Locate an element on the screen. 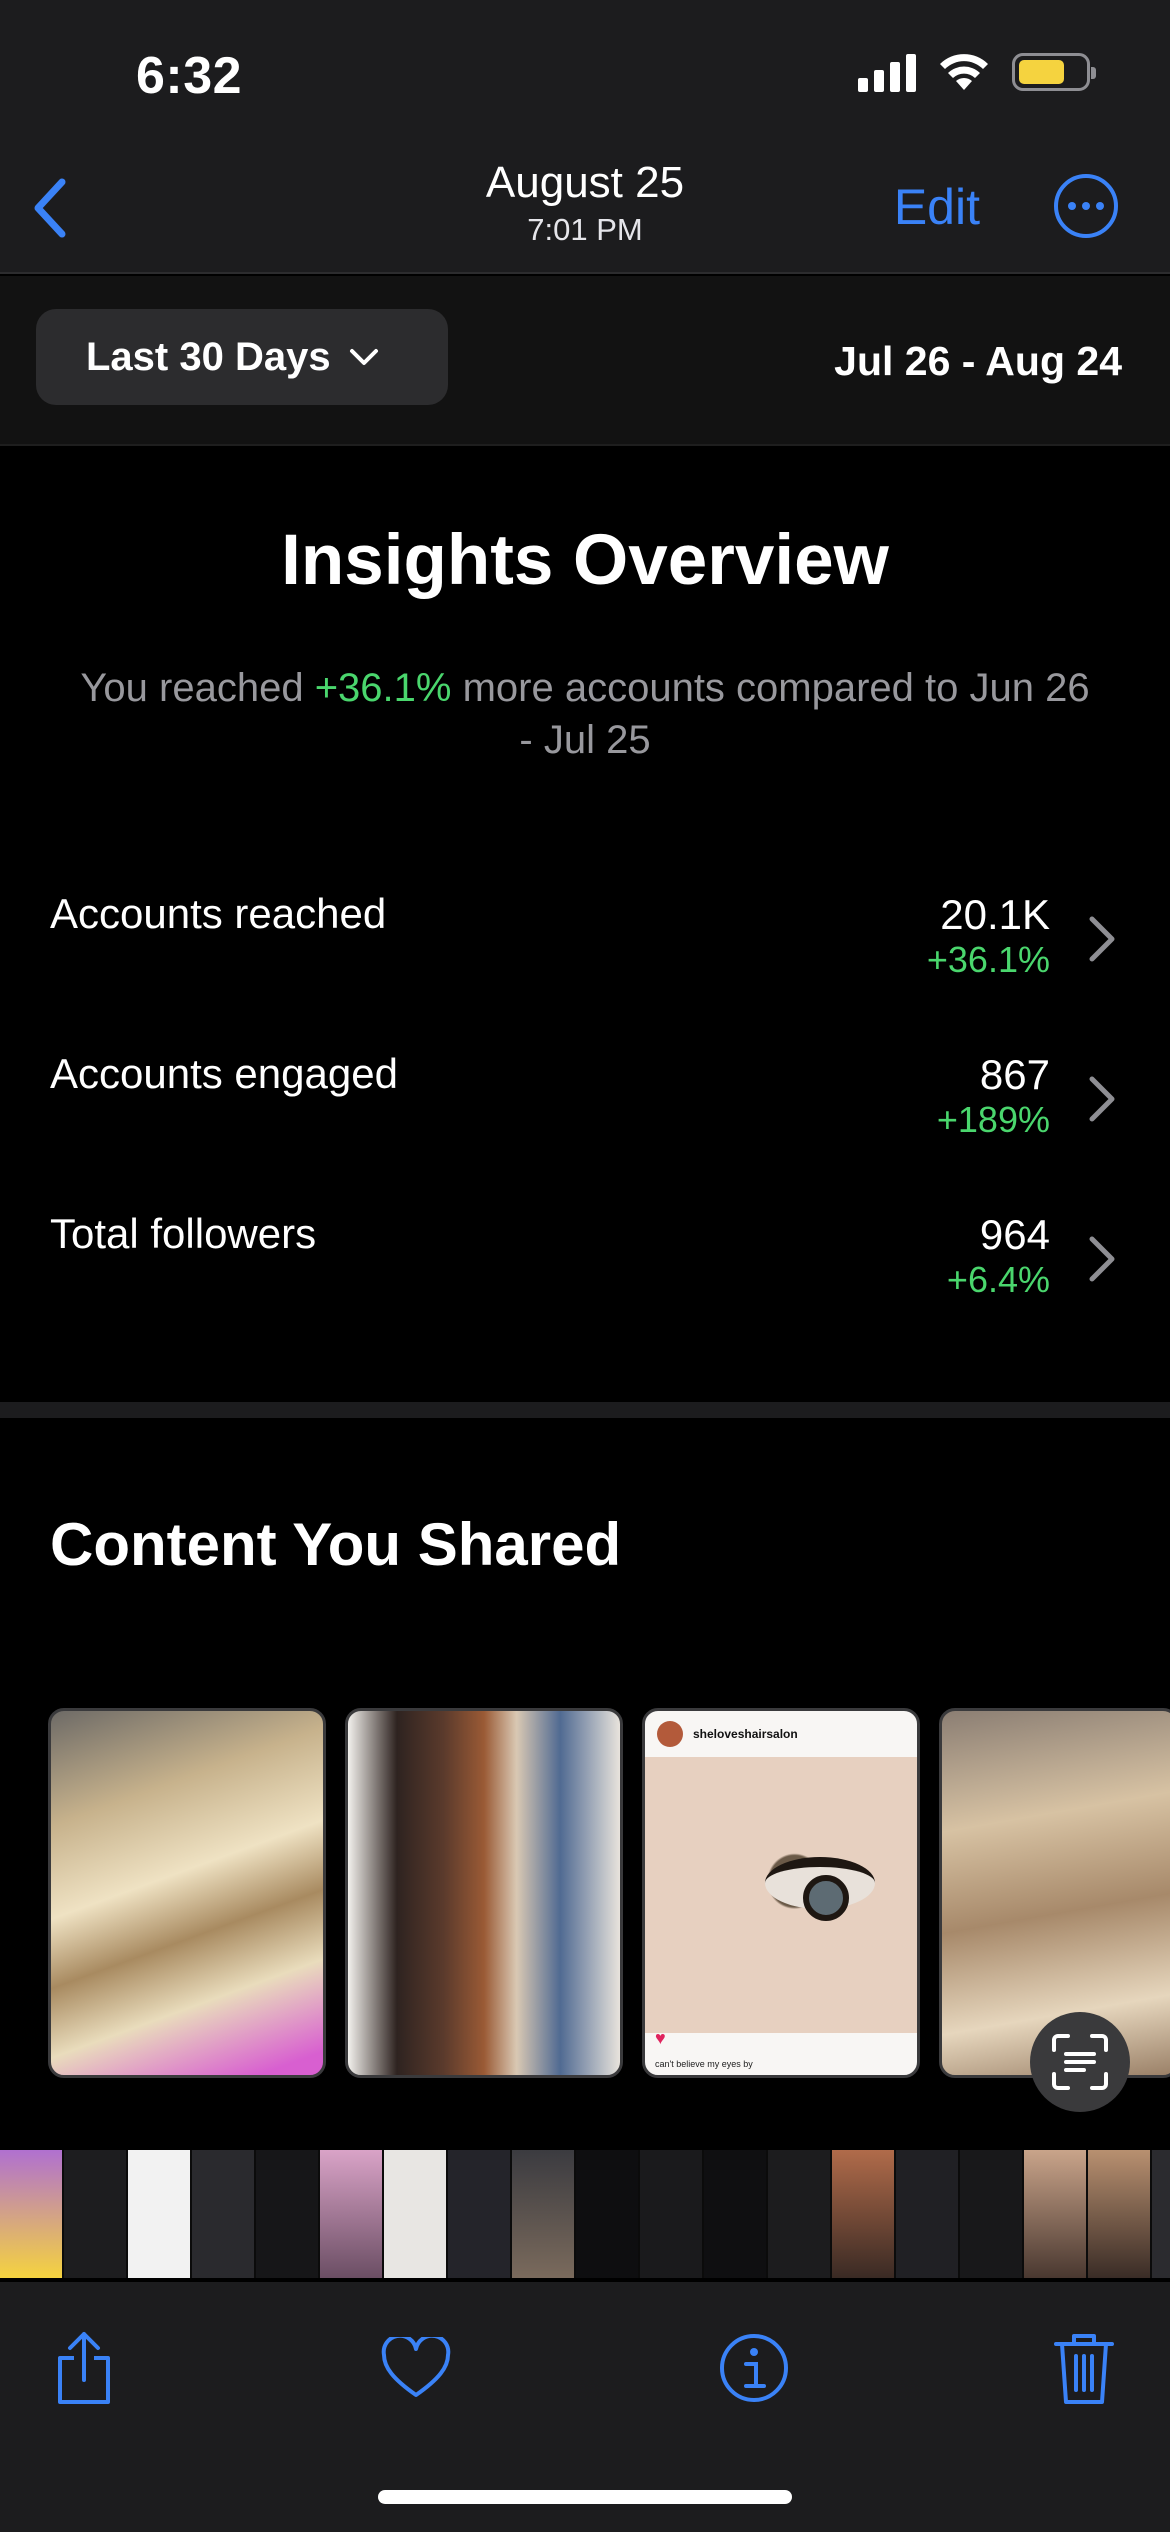 The image size is (1170, 2532). live-text-button is located at coordinates (1080, 2062).